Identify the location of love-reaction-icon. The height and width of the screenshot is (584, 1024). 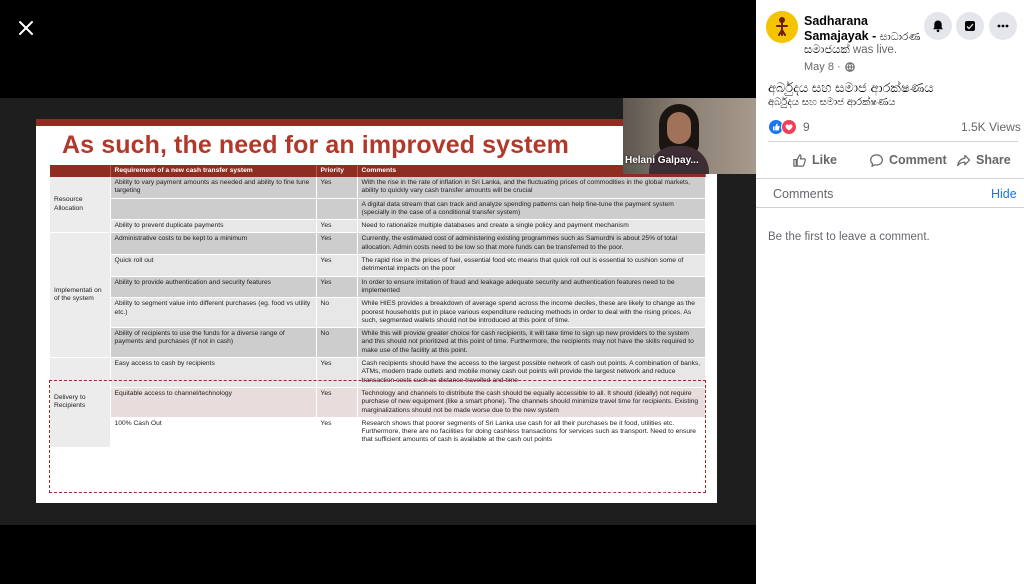
(789, 127).